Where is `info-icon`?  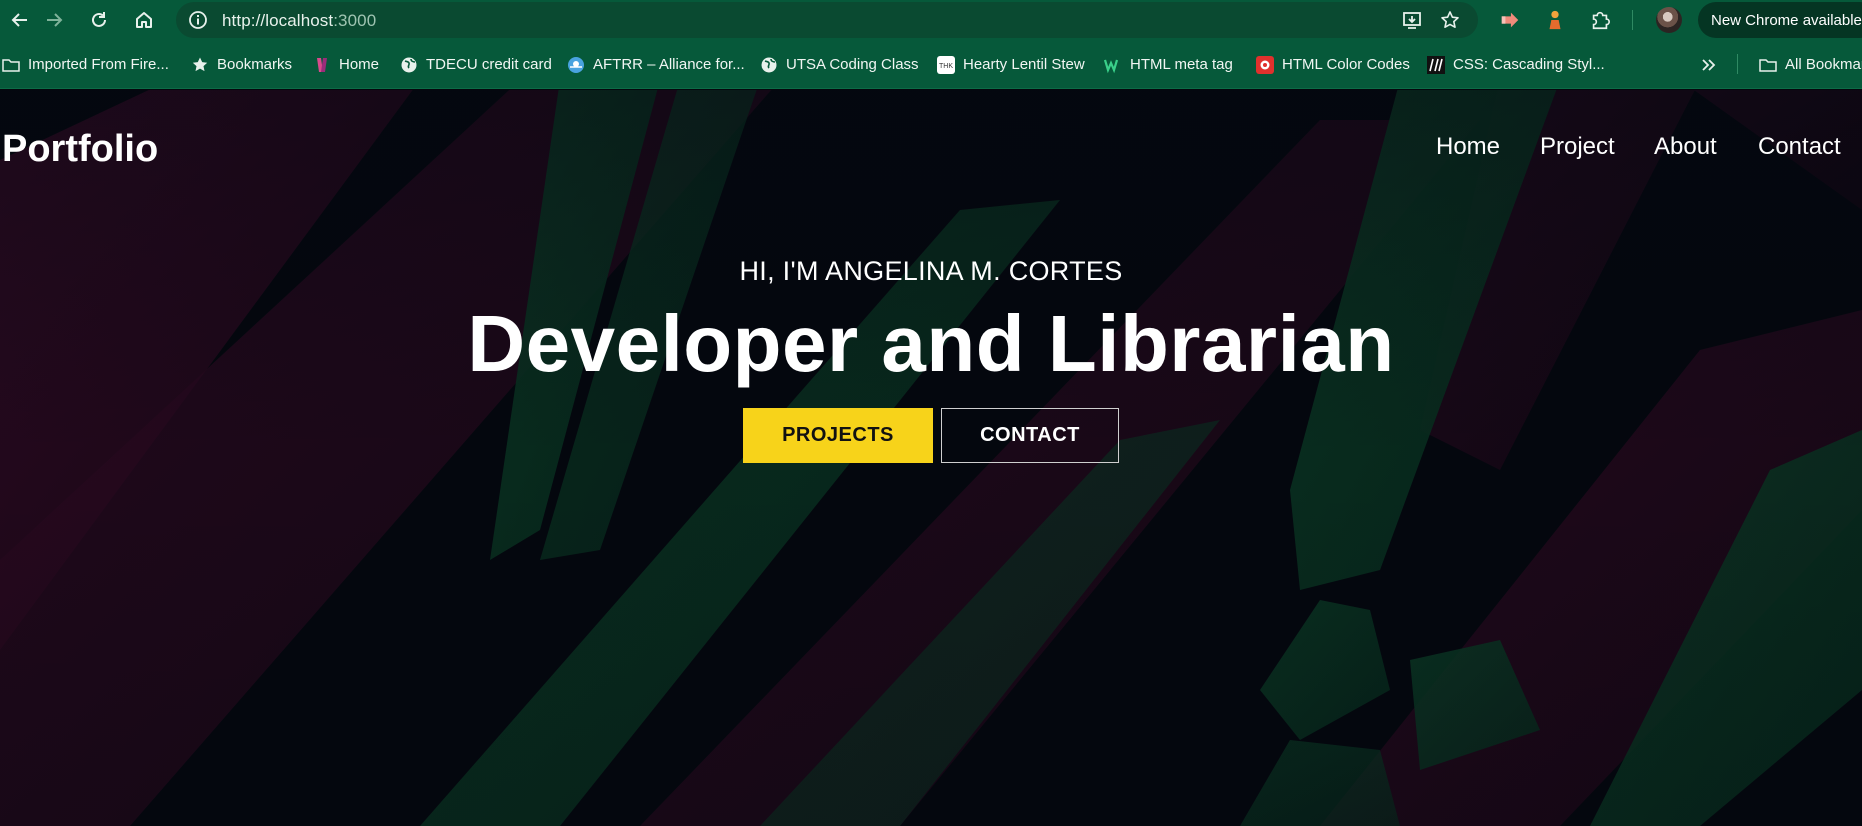 info-icon is located at coordinates (198, 20).